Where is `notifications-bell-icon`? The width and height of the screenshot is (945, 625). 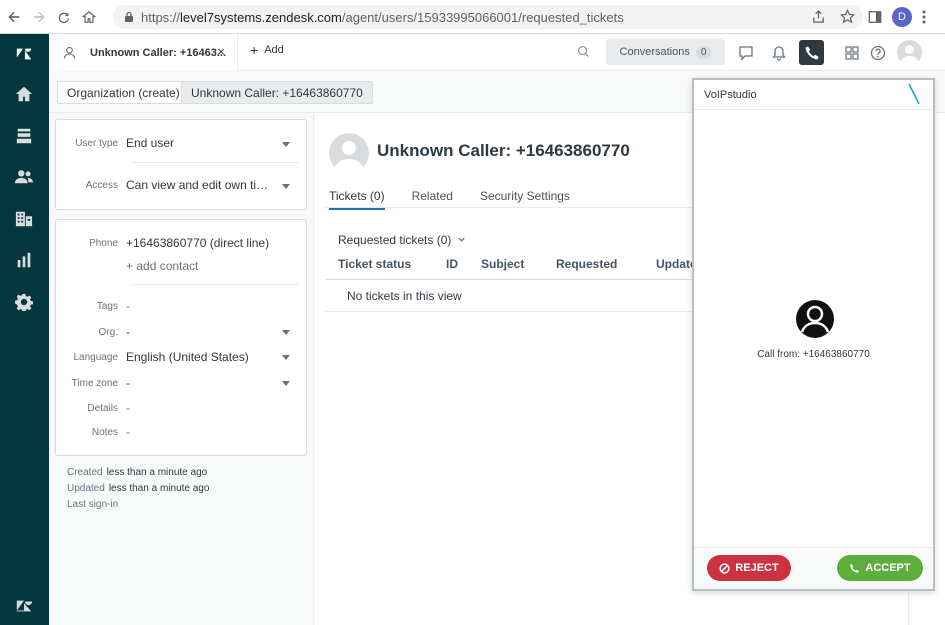 notifications-bell-icon is located at coordinates (778, 52).